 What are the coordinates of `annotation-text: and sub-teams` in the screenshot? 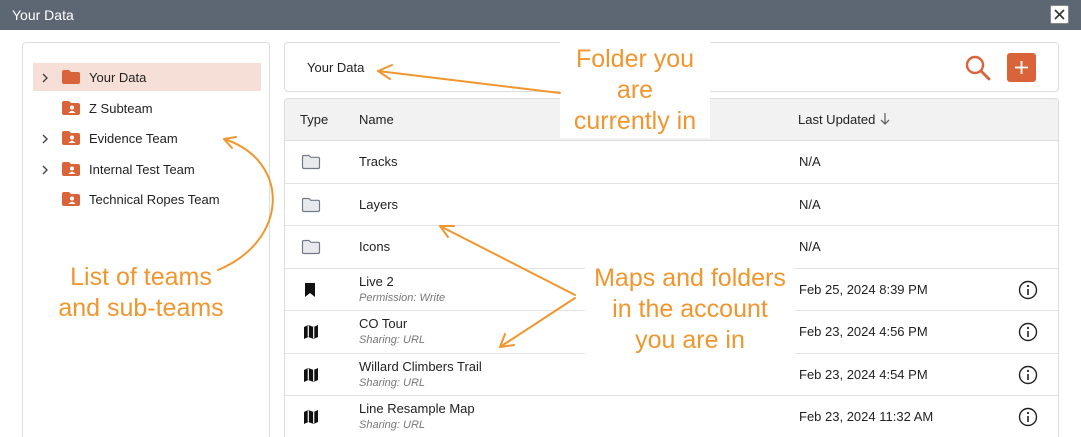 It's located at (141, 308).